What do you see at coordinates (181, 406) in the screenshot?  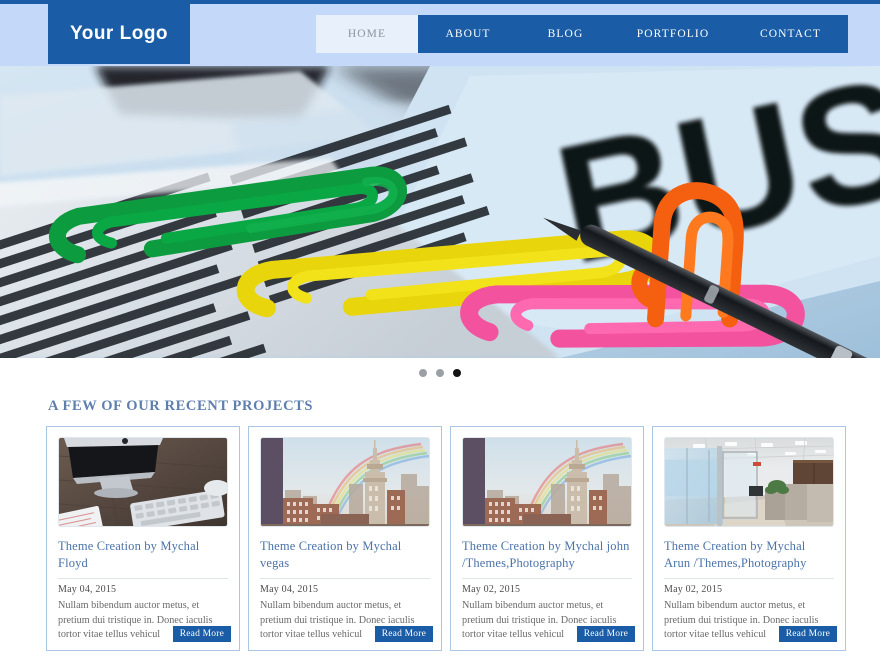 I see `section-title-recent-projects: A FEW OF OUR RECENT PROJECTS` at bounding box center [181, 406].